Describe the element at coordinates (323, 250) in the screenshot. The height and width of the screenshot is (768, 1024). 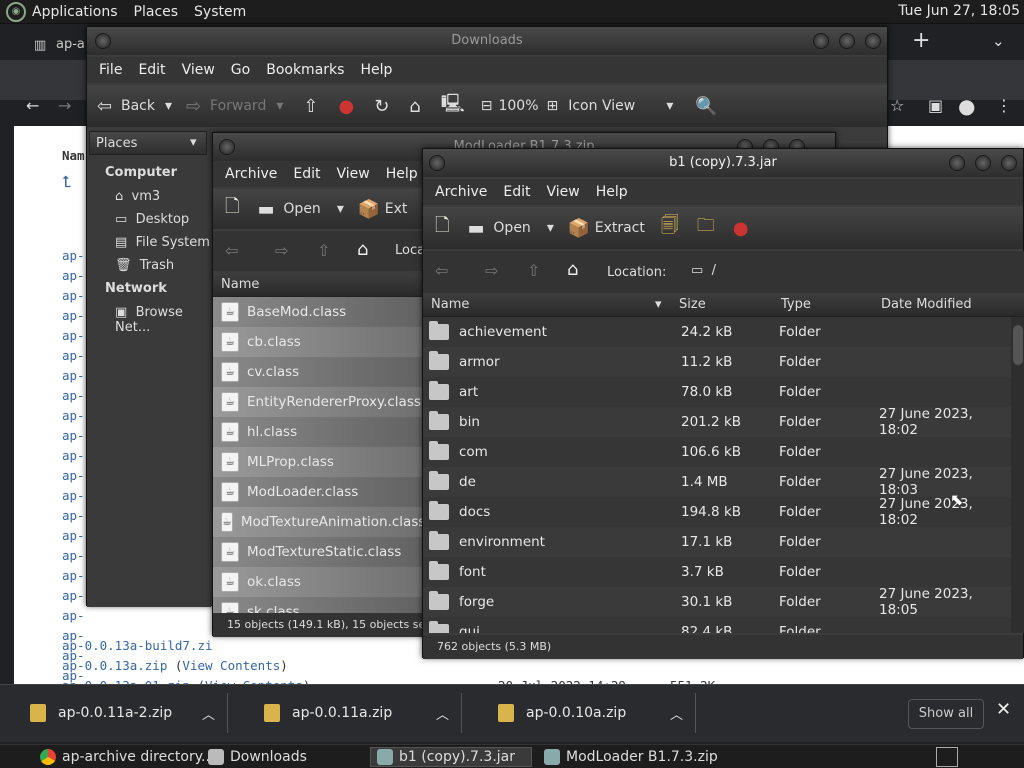
I see `modloader-up-icon: ⇧` at that location.